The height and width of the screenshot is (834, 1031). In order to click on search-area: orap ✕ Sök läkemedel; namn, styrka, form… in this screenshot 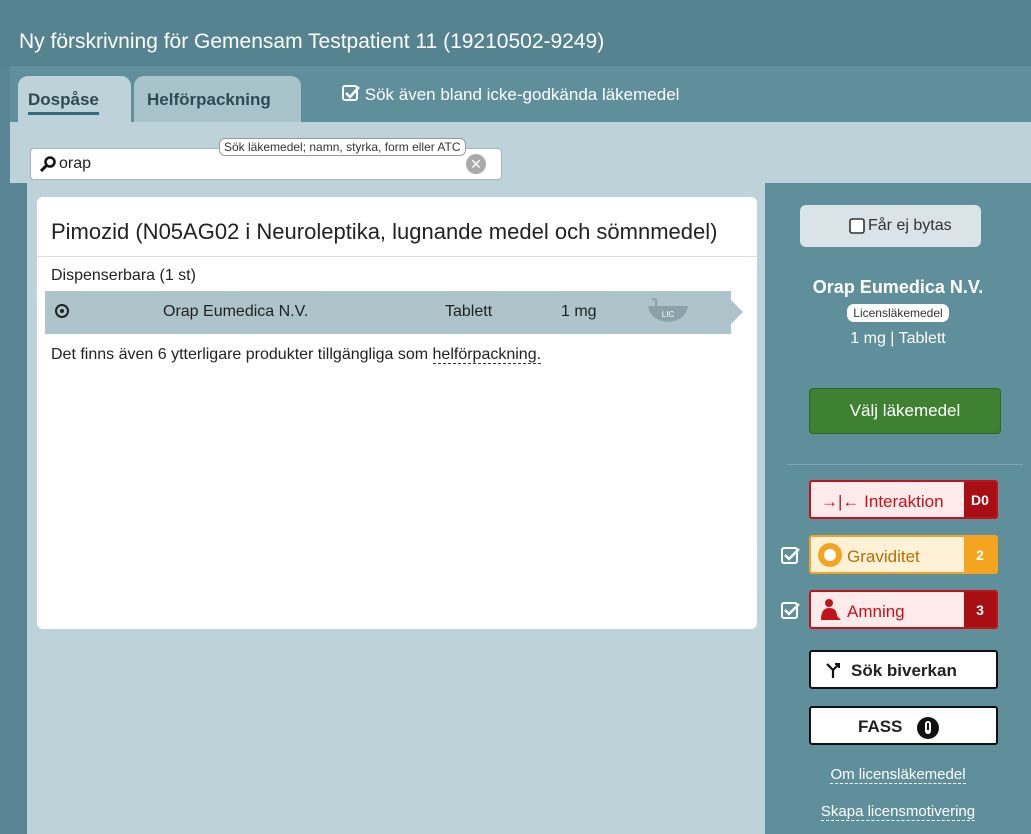, I will do `click(520, 152)`.